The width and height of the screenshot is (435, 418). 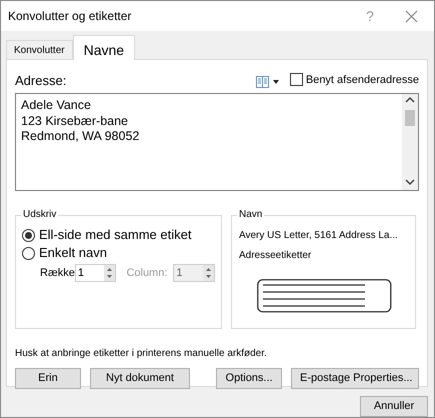 What do you see at coordinates (70, 16) in the screenshot?
I see `window-title: Konvolutter og etiketter` at bounding box center [70, 16].